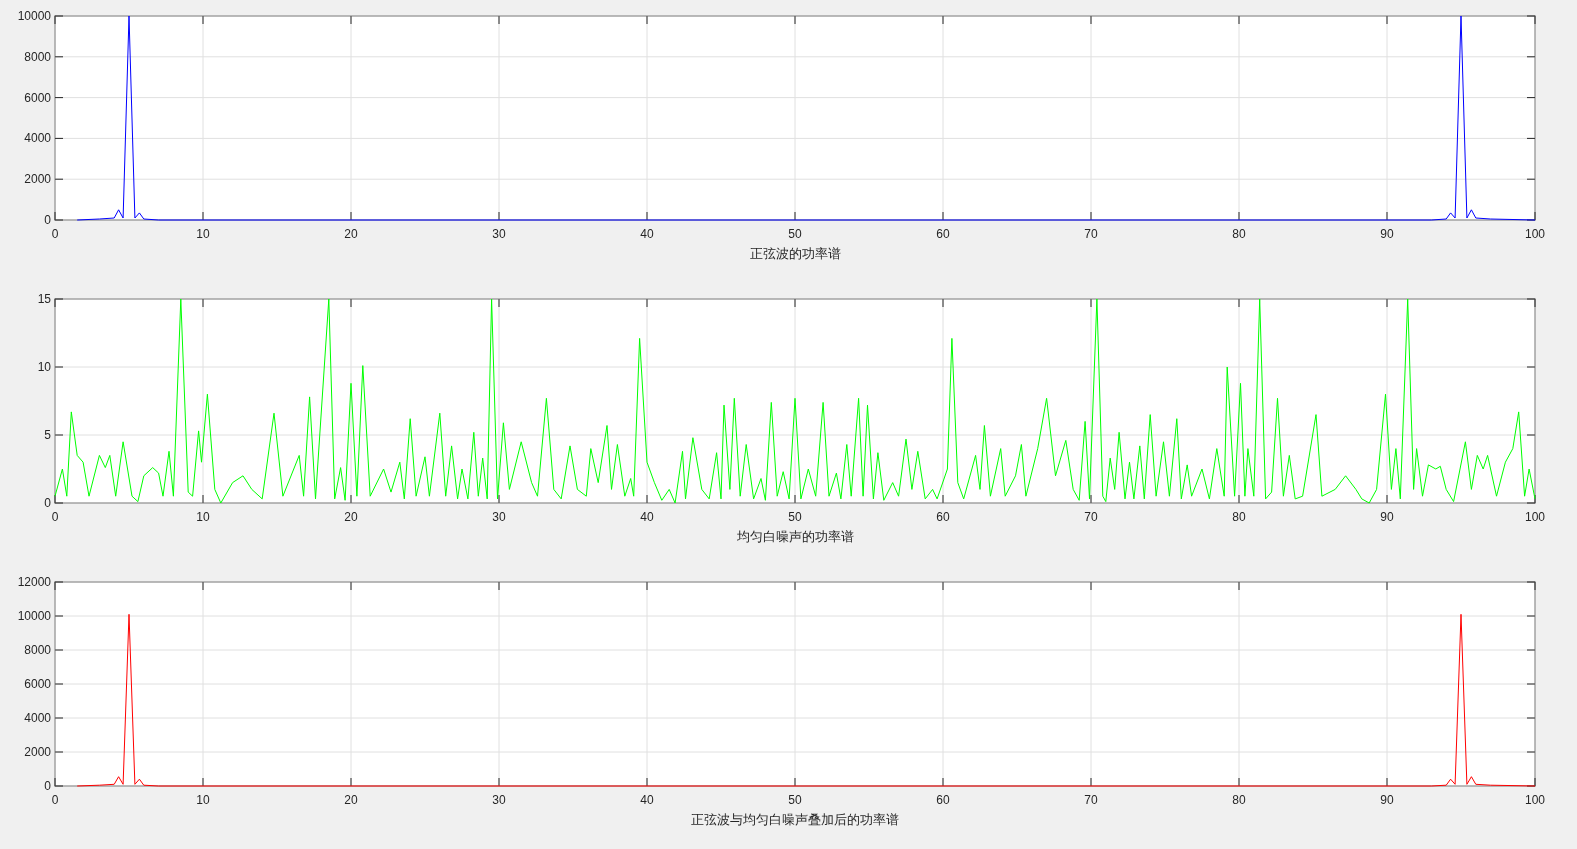 The height and width of the screenshot is (849, 1577). I want to click on axis-label: 均匀白噪声的功率谱, so click(795, 536).